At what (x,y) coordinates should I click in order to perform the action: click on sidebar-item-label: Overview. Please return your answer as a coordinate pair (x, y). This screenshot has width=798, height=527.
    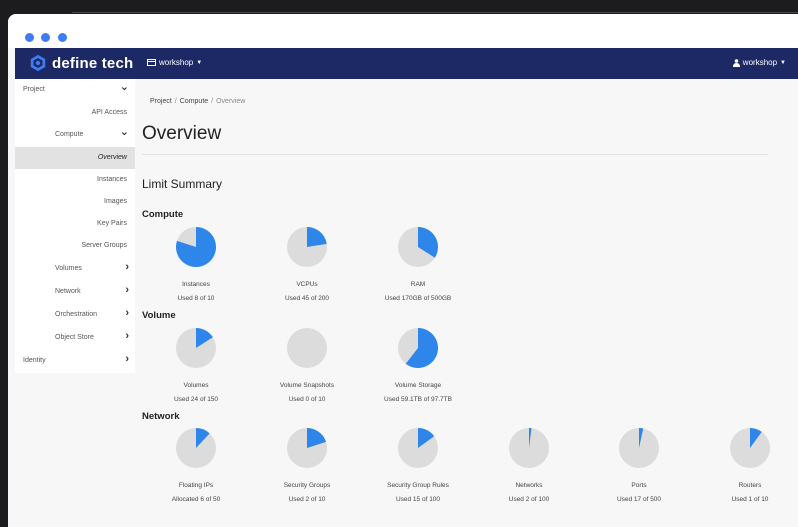
    Looking at the image, I should click on (112, 157).